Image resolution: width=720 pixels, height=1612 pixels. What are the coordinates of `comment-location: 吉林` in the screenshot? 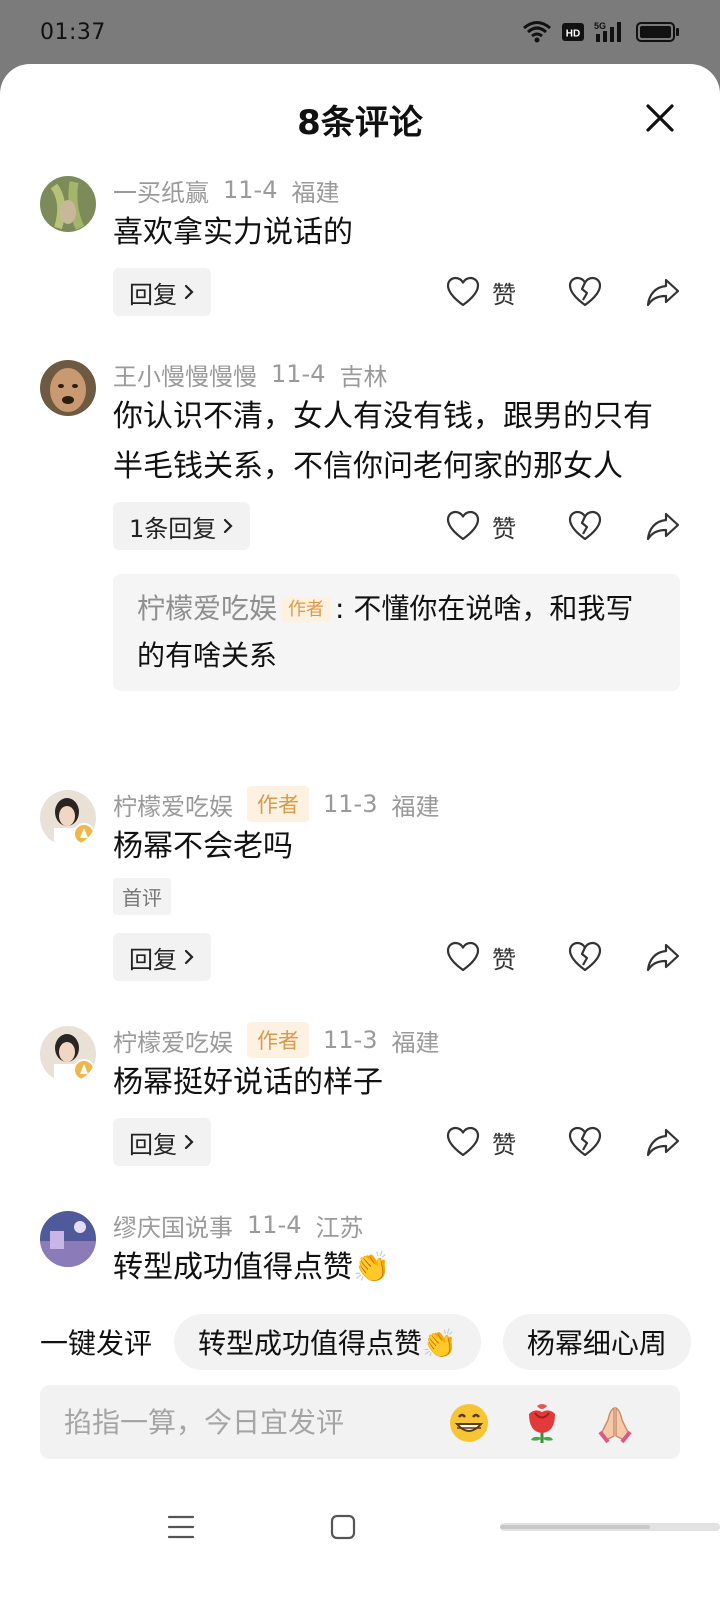 It's located at (363, 376).